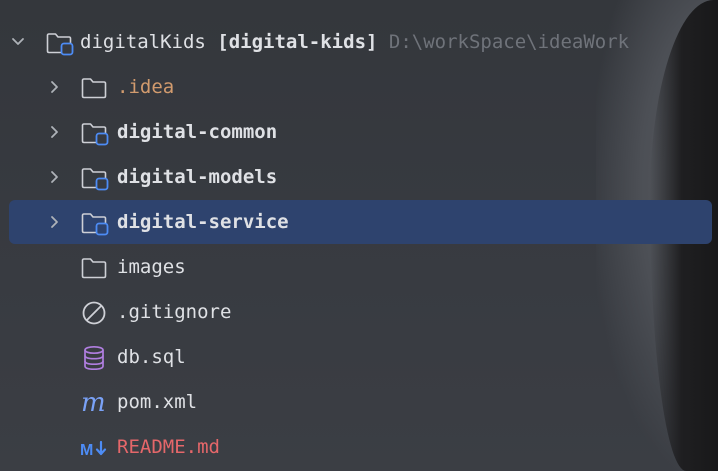 The width and height of the screenshot is (718, 471). Describe the element at coordinates (203, 222) in the screenshot. I see `tree-item-label: digital-service` at that location.